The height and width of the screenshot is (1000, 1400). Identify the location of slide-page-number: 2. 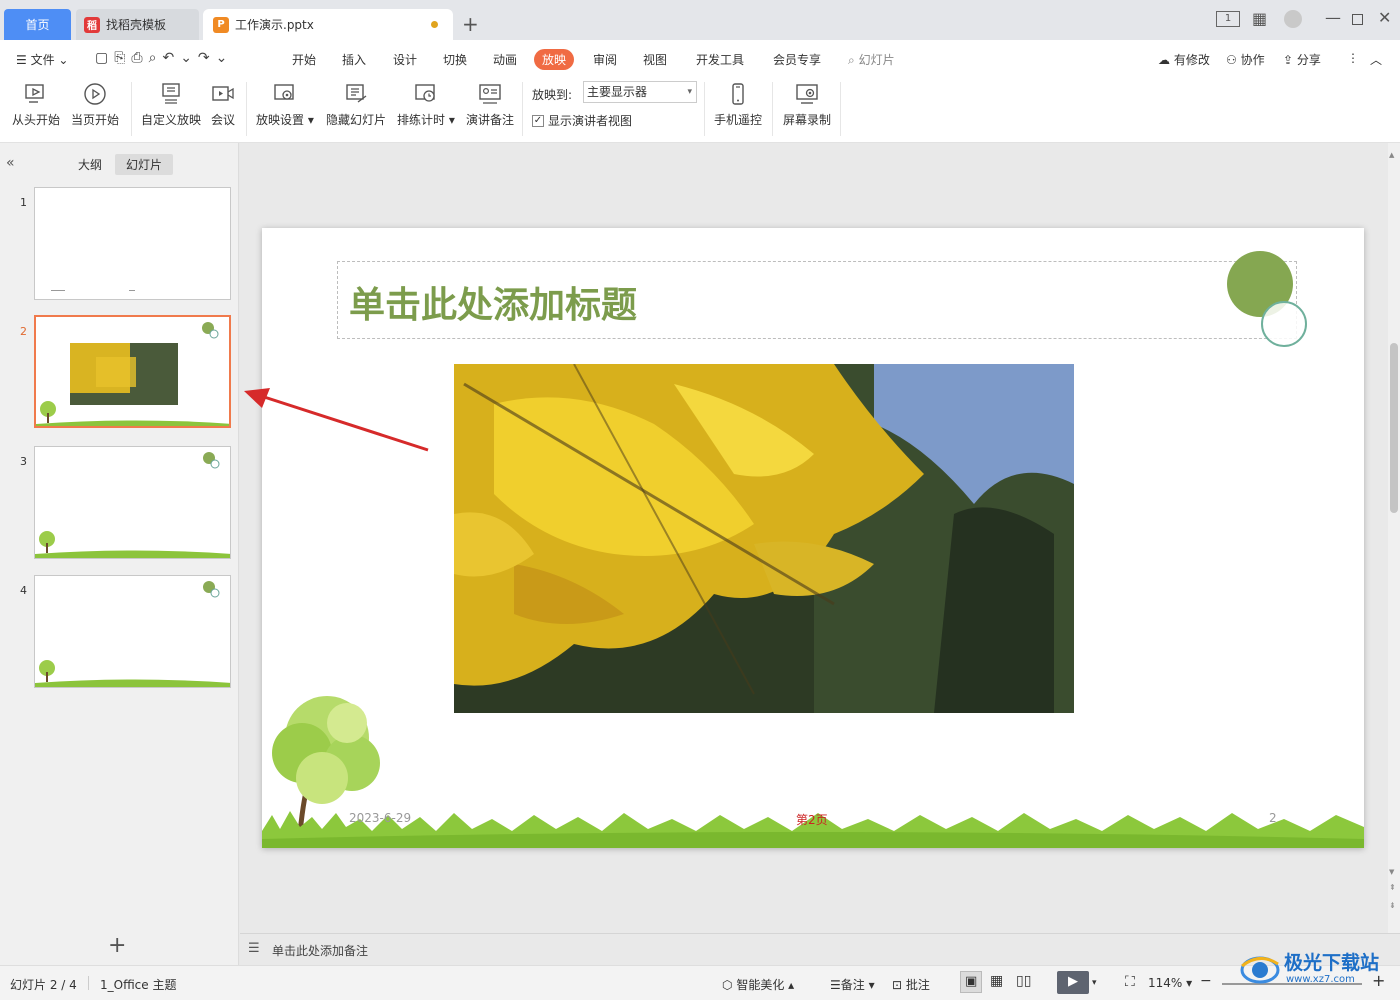
(1273, 818).